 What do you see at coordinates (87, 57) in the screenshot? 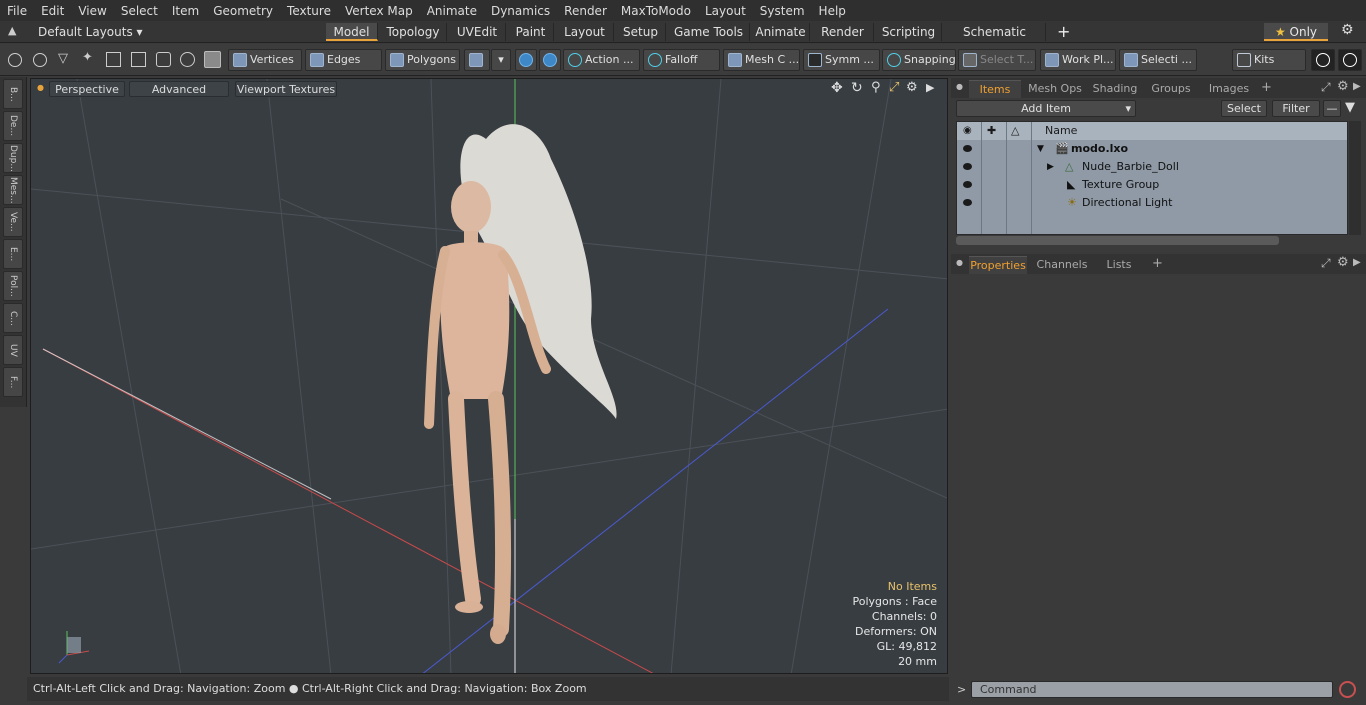
I see `brush-icon: ✦` at bounding box center [87, 57].